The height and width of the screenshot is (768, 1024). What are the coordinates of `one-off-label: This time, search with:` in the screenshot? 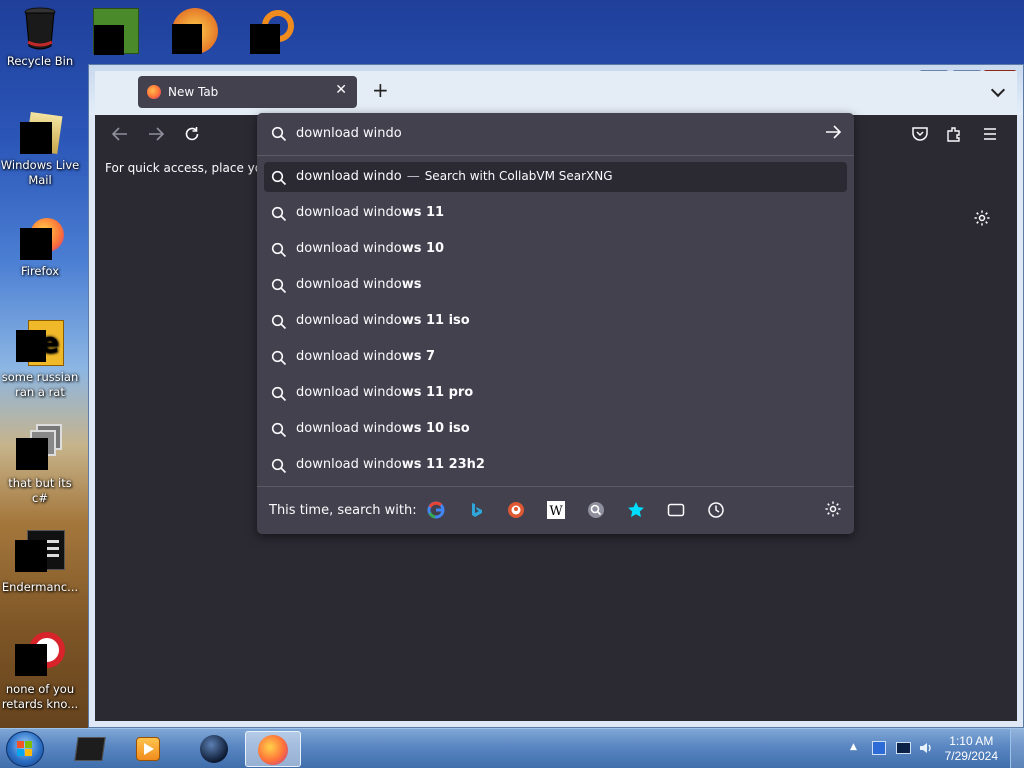 It's located at (343, 510).